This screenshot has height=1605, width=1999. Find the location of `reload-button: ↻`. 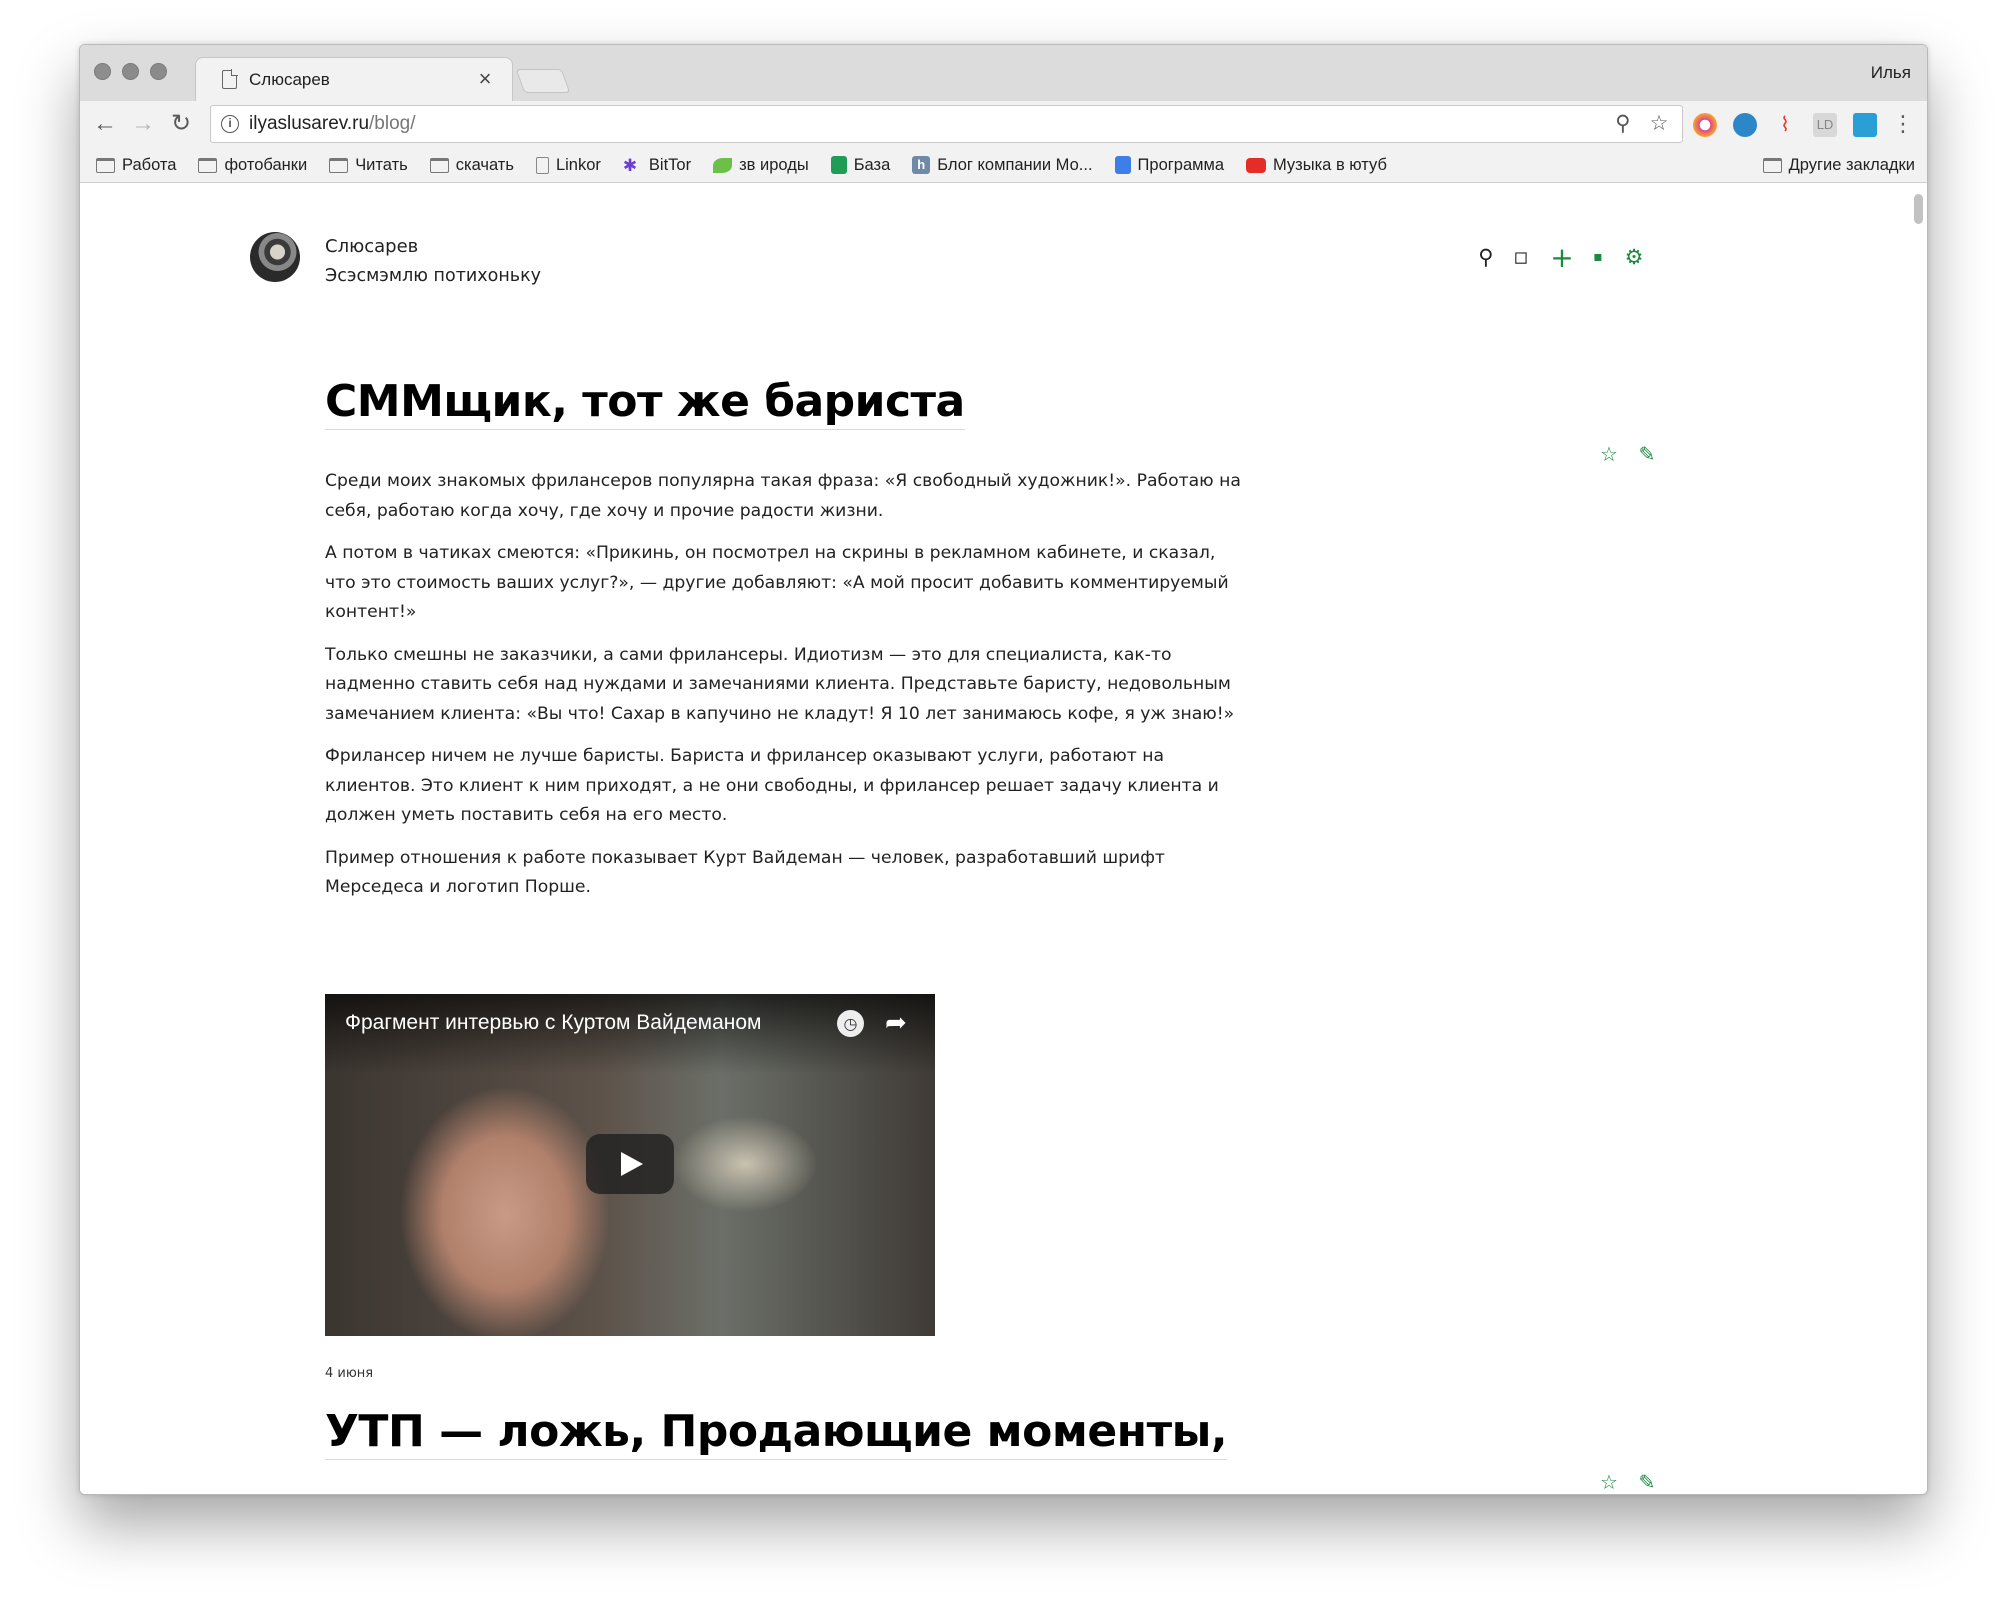

reload-button: ↻ is located at coordinates (181, 124).